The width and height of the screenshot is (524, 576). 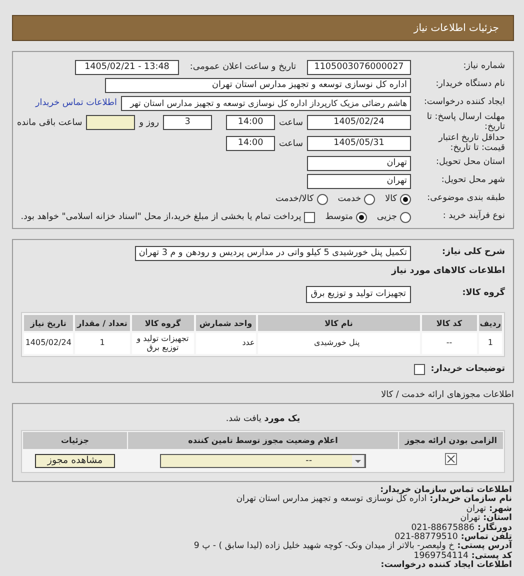 I want to click on field-label: ایجاد کننده درخواست:, so click(x=463, y=103).